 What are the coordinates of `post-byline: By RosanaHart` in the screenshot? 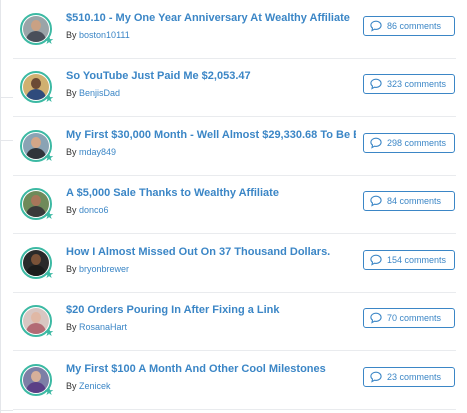 It's located at (96, 327).